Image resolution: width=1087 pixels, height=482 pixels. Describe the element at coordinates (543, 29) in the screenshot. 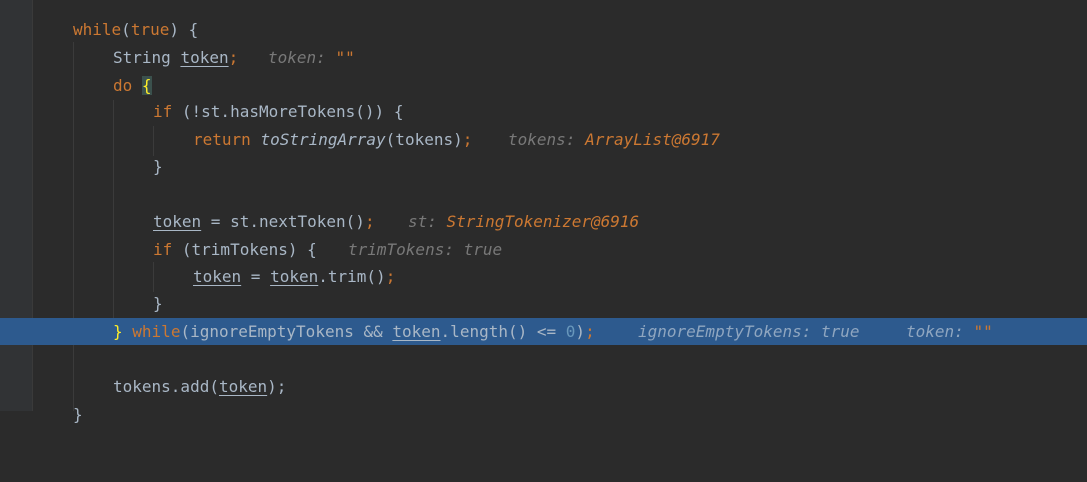

I see `code-line-while-true: while(true) {` at that location.